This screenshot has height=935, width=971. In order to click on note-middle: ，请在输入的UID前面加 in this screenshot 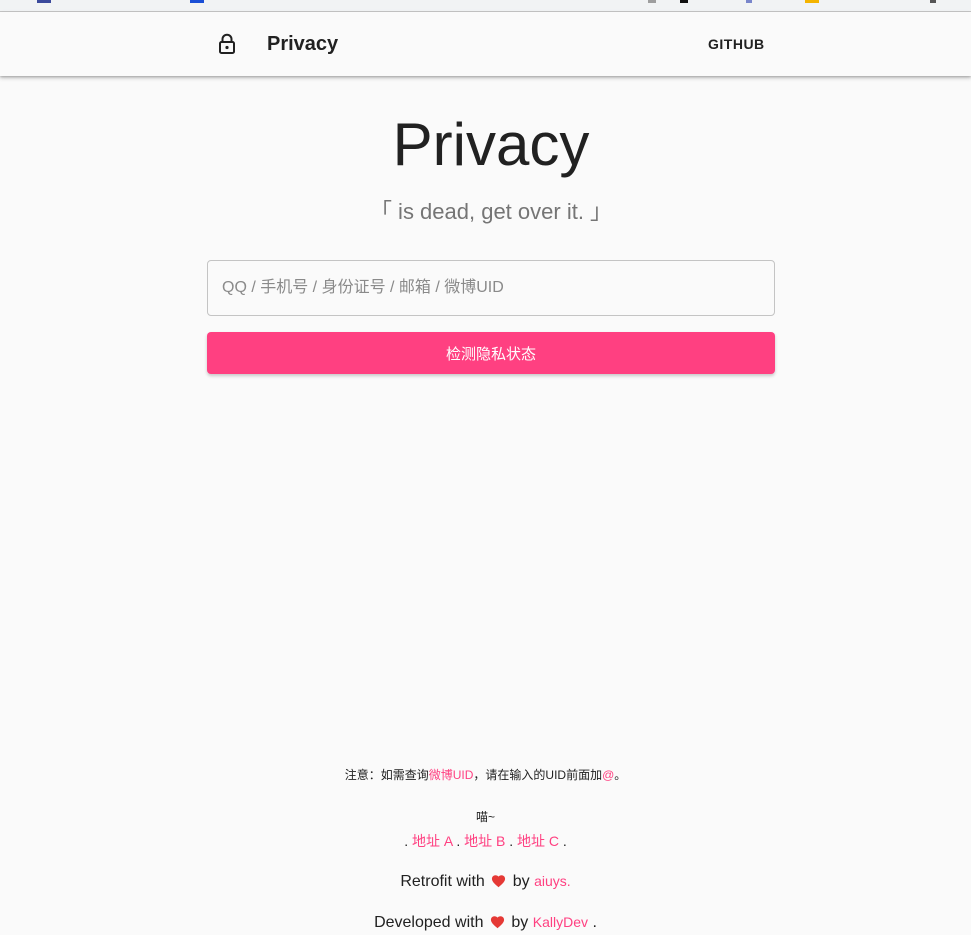, I will do `click(538, 775)`.